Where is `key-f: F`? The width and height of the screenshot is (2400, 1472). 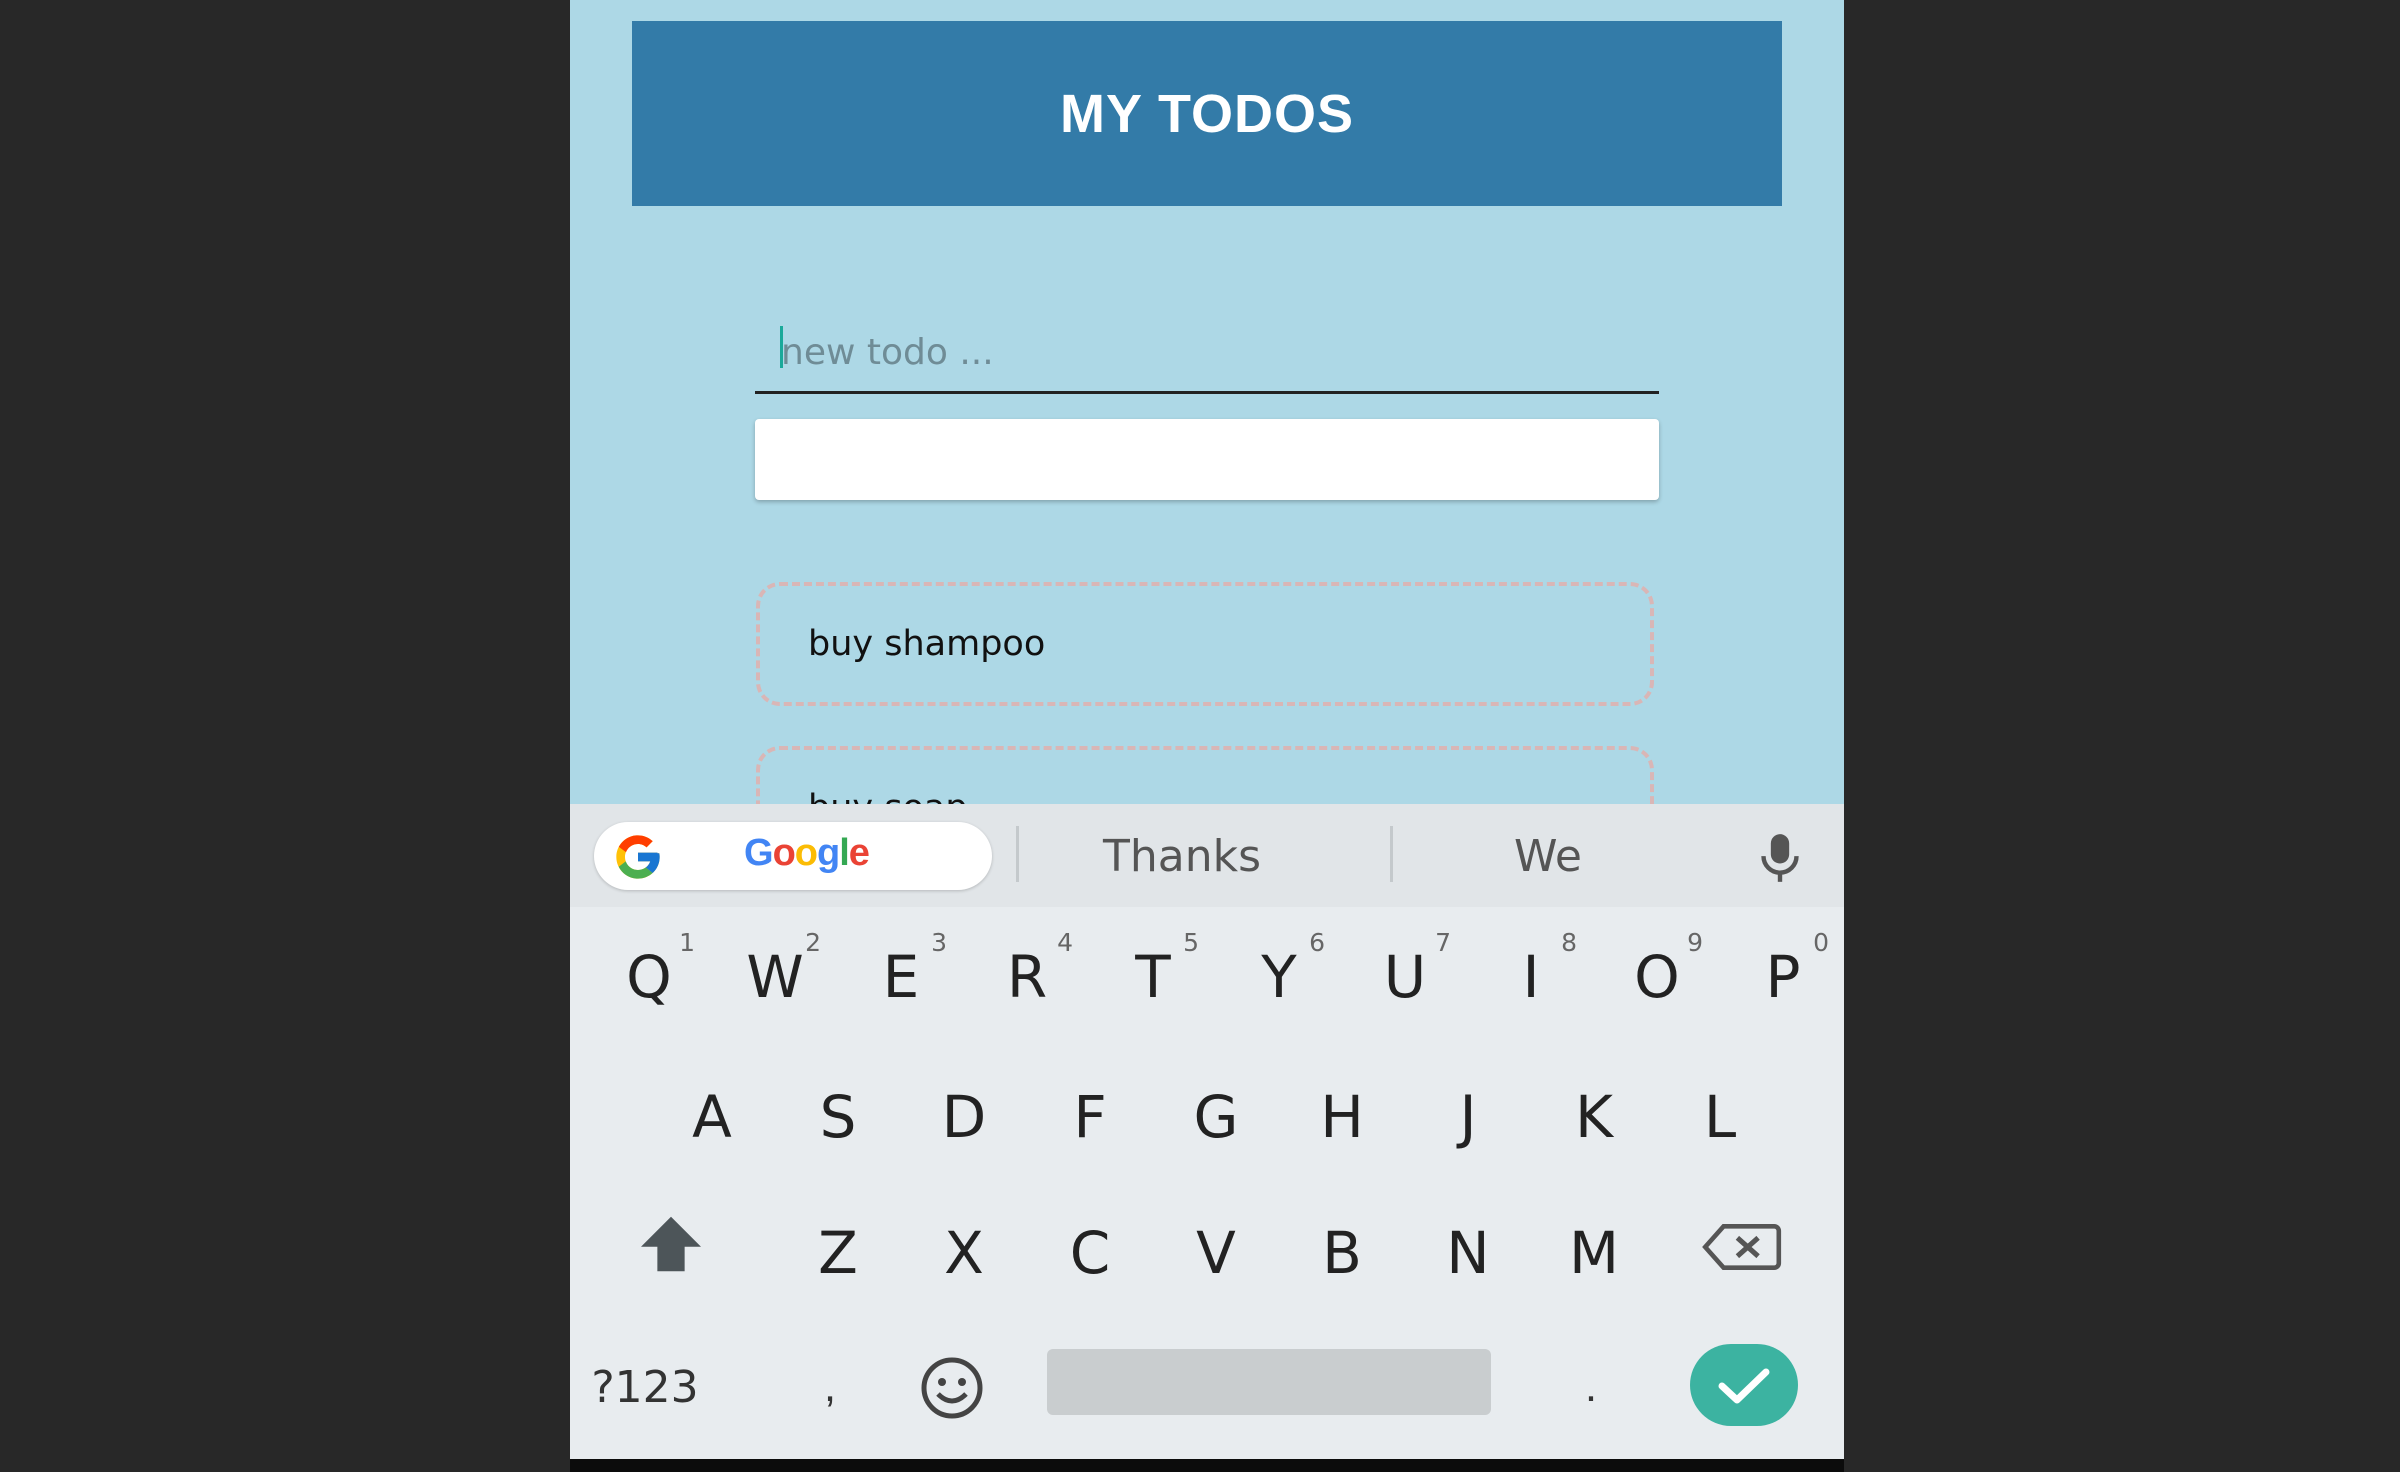
key-f: F is located at coordinates (1090, 1117).